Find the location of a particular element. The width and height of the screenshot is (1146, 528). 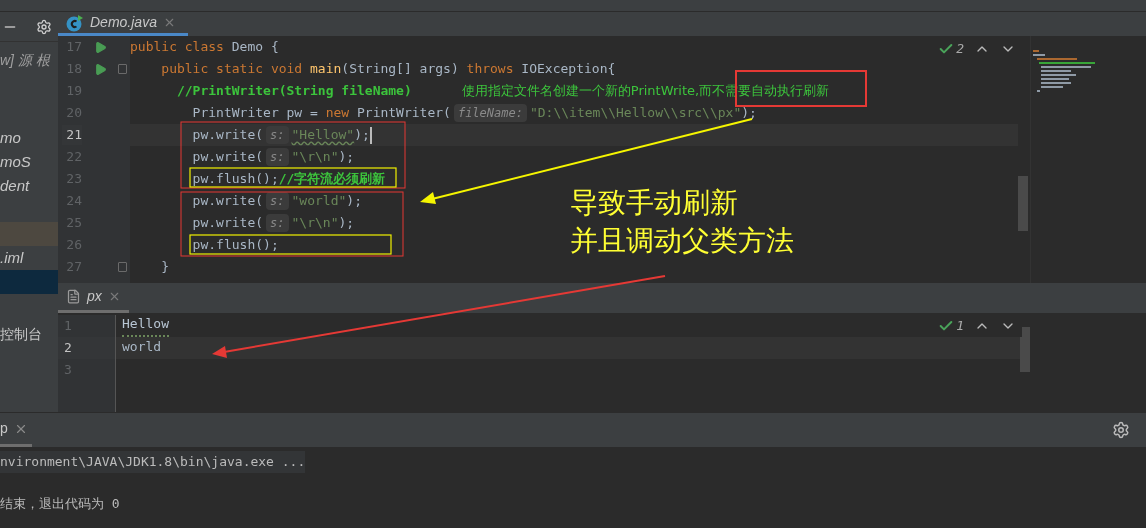

tab-label: px is located at coordinates (94, 296).